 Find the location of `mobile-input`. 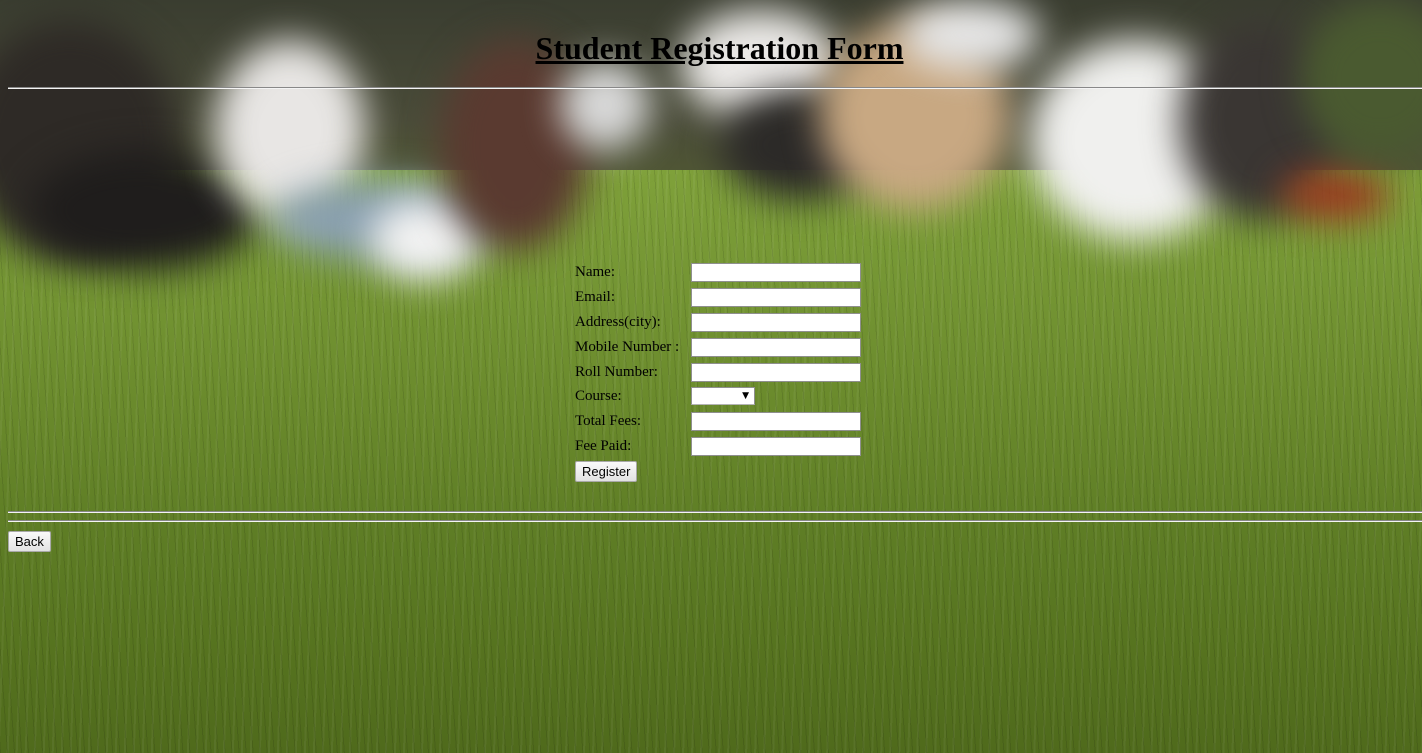

mobile-input is located at coordinates (776, 347).